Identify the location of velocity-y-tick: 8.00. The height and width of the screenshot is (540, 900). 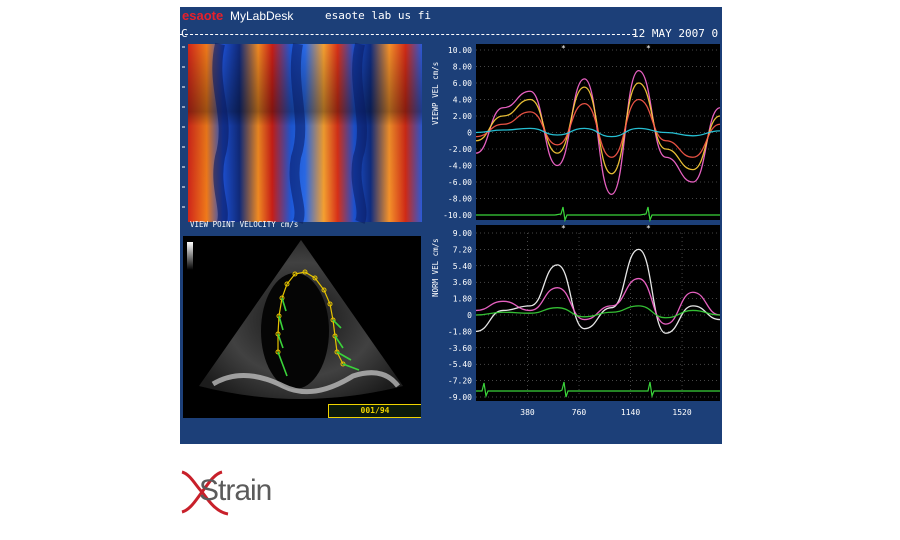
(462, 67).